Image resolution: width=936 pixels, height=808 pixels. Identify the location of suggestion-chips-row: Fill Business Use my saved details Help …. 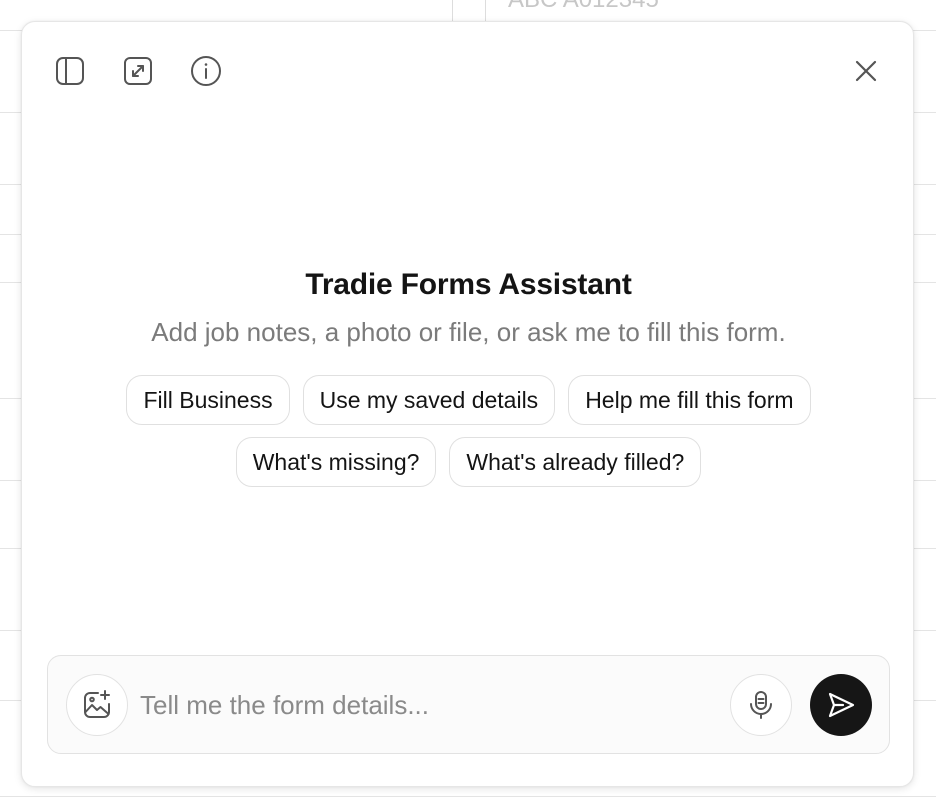
(468, 400).